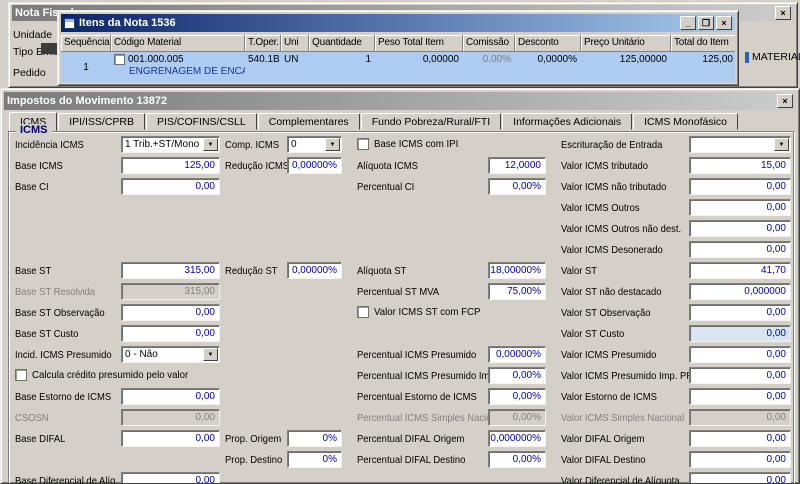 This screenshot has height=484, width=800. I want to click on itens-title: Itens da Nota 1536, so click(127, 23).